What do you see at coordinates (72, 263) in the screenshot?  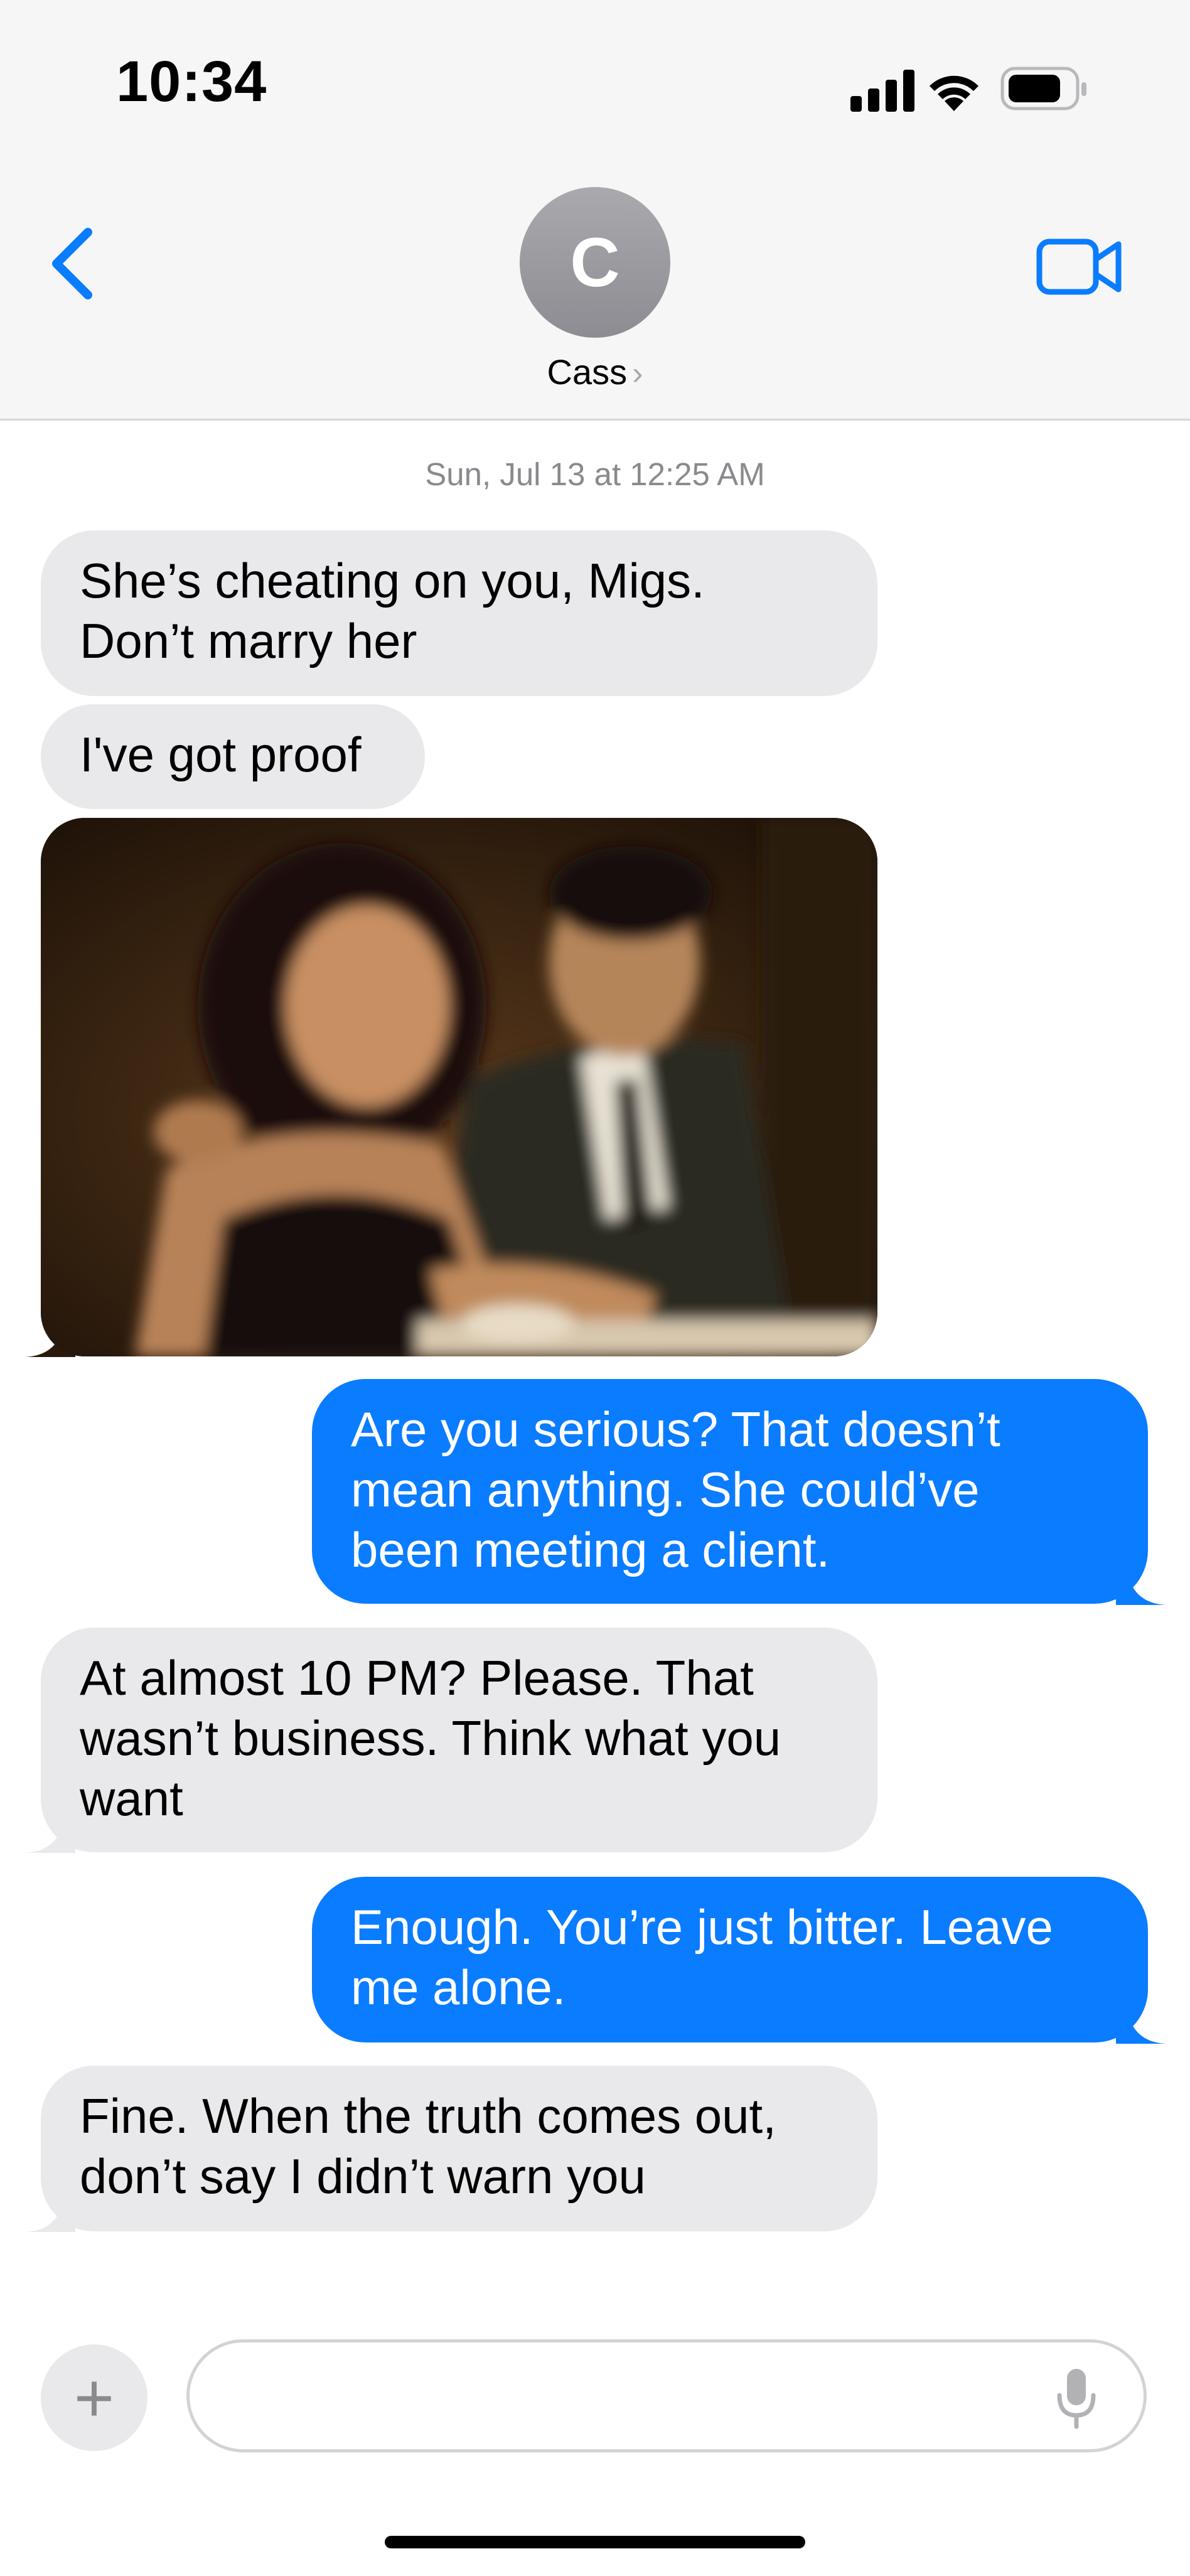 I see `chevron-left-icon` at bounding box center [72, 263].